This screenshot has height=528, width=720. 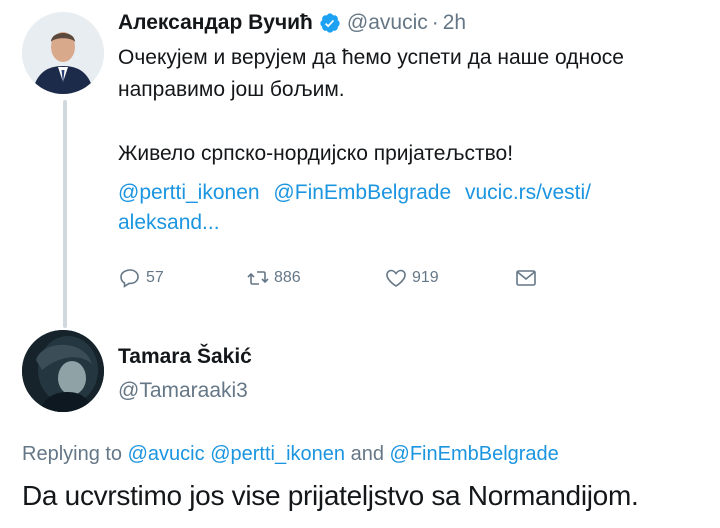 What do you see at coordinates (185, 391) in the screenshot?
I see `handle: @Tamaraaki3` at bounding box center [185, 391].